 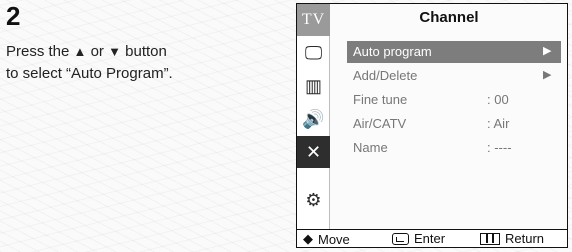 I want to click on menu-item-fine-tune: Fine tune : 00, so click(x=454, y=100).